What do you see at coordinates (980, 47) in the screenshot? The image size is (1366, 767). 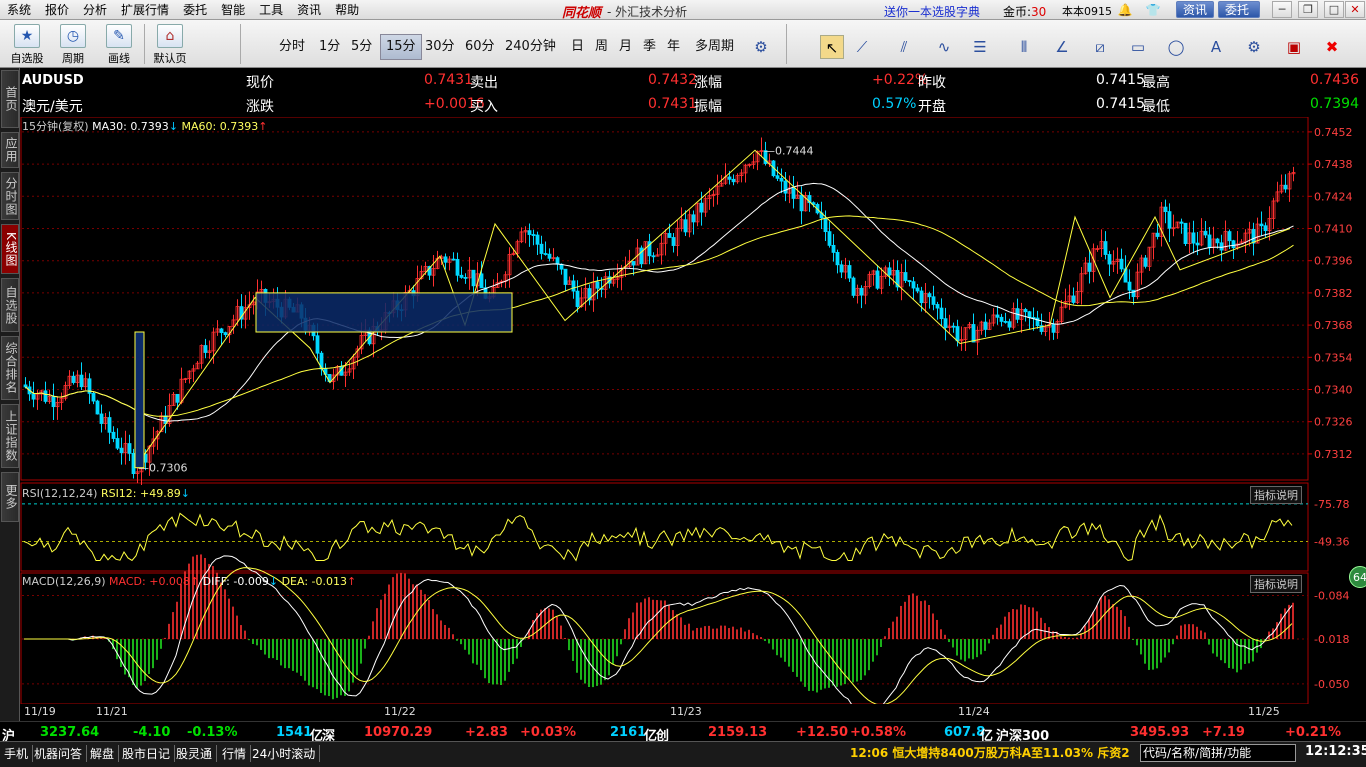 I see `fib-tool-icon: ☰` at bounding box center [980, 47].